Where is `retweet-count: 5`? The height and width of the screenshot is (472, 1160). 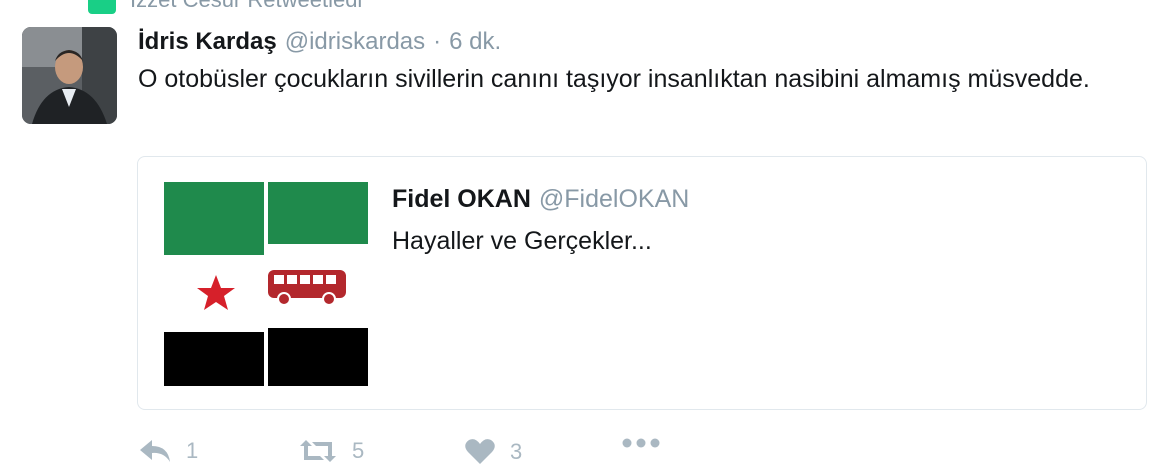
retweet-count: 5 is located at coordinates (358, 450).